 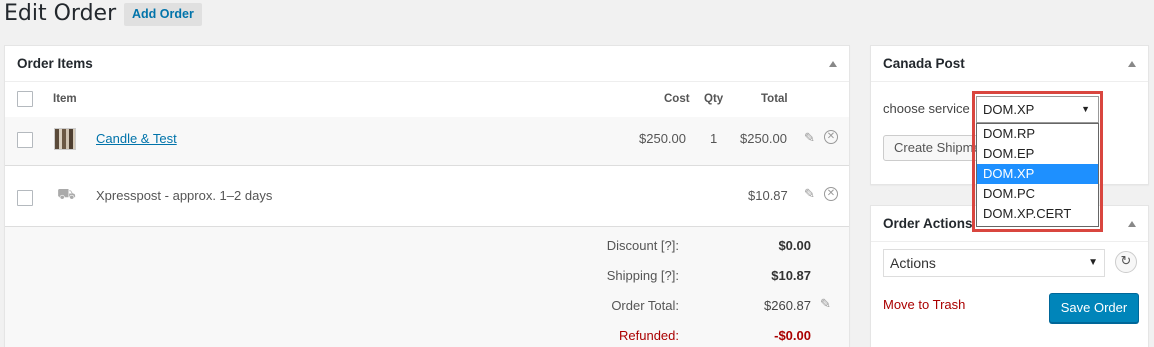 I want to click on refunded-value: -$0.00, so click(x=792, y=335).